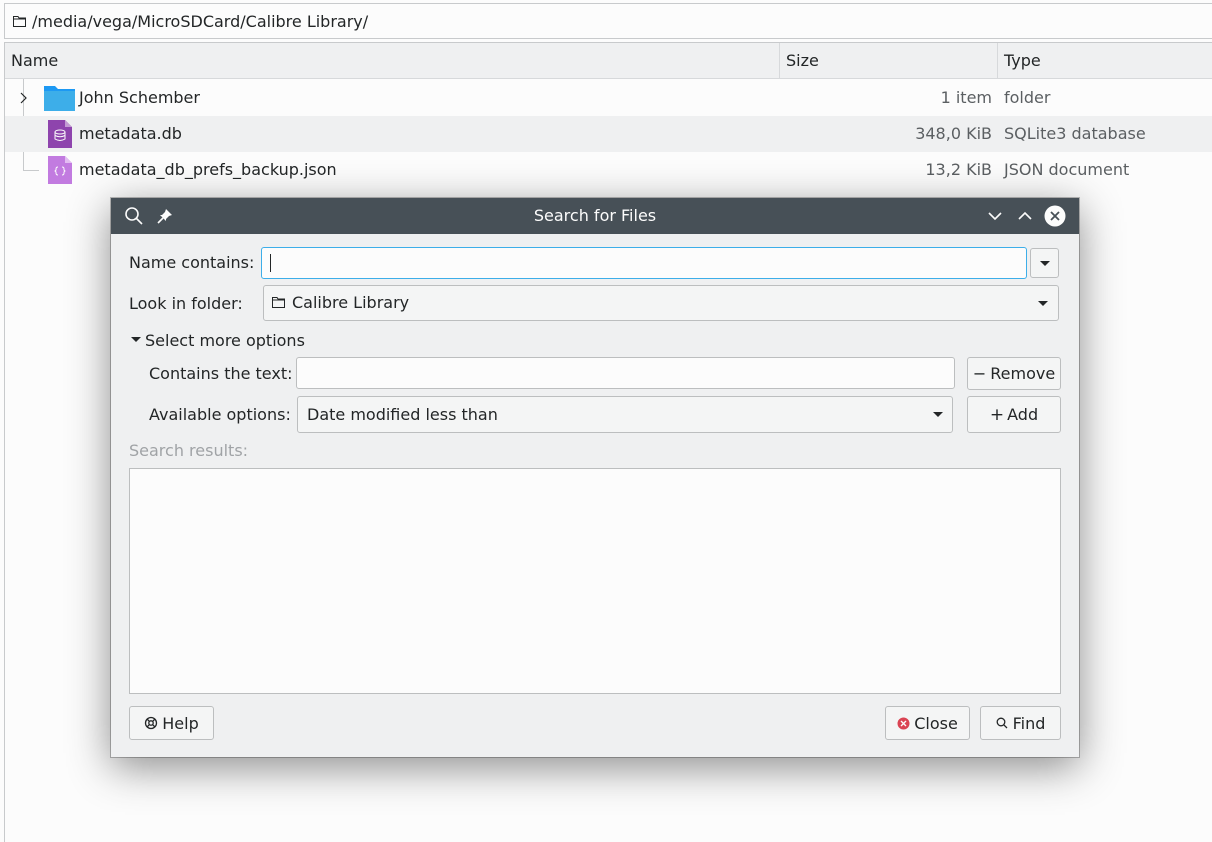  Describe the element at coordinates (1029, 723) in the screenshot. I see `find-button-label: Find` at that location.